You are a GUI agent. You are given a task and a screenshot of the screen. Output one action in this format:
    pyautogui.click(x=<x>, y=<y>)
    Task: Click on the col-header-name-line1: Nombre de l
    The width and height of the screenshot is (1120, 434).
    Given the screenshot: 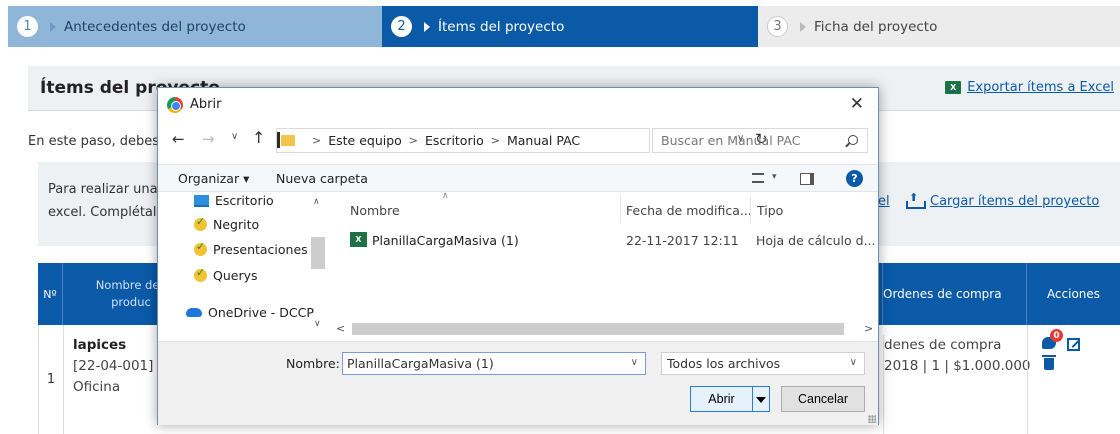 What is the action you would take?
    pyautogui.click(x=131, y=285)
    